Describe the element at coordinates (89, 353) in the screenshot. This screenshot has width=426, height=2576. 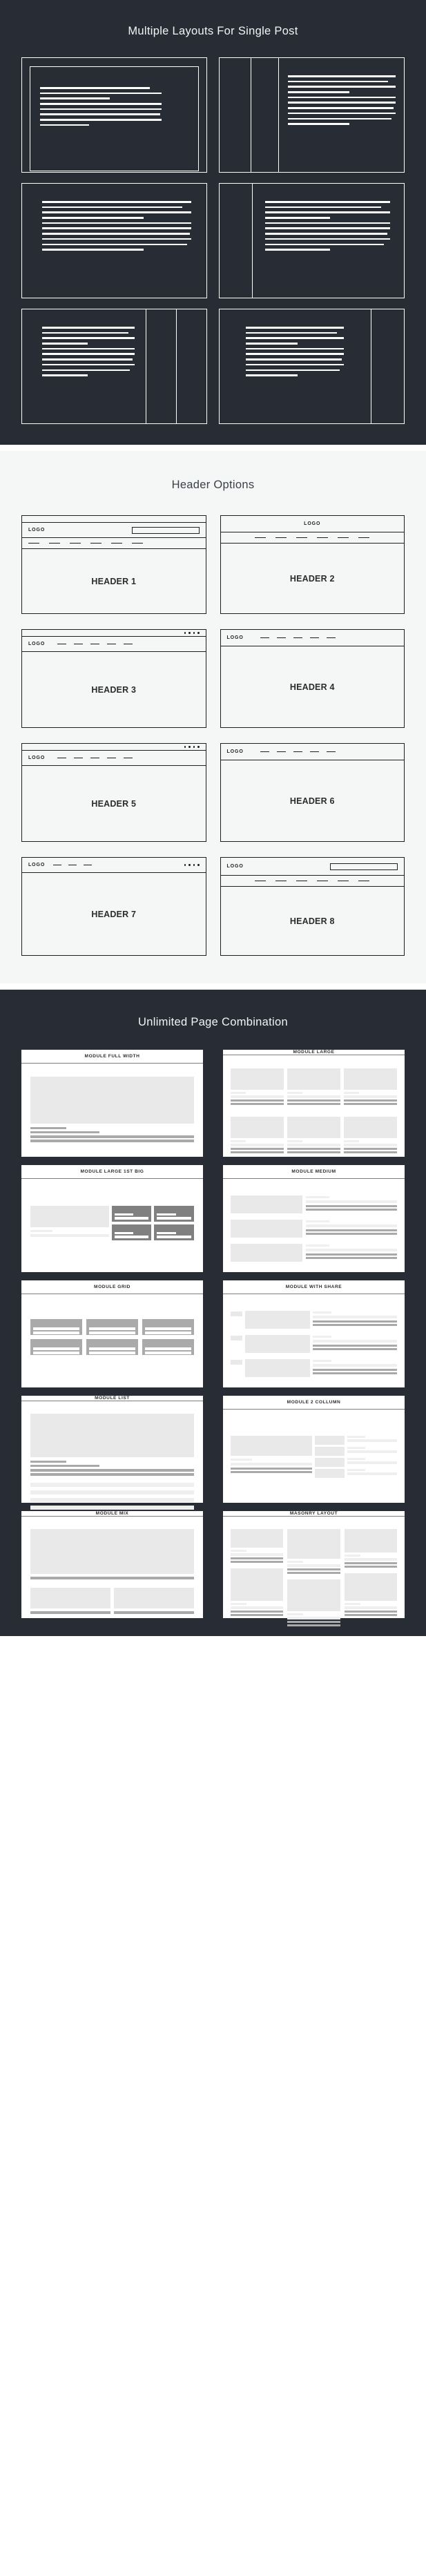
I see `text-lines` at that location.